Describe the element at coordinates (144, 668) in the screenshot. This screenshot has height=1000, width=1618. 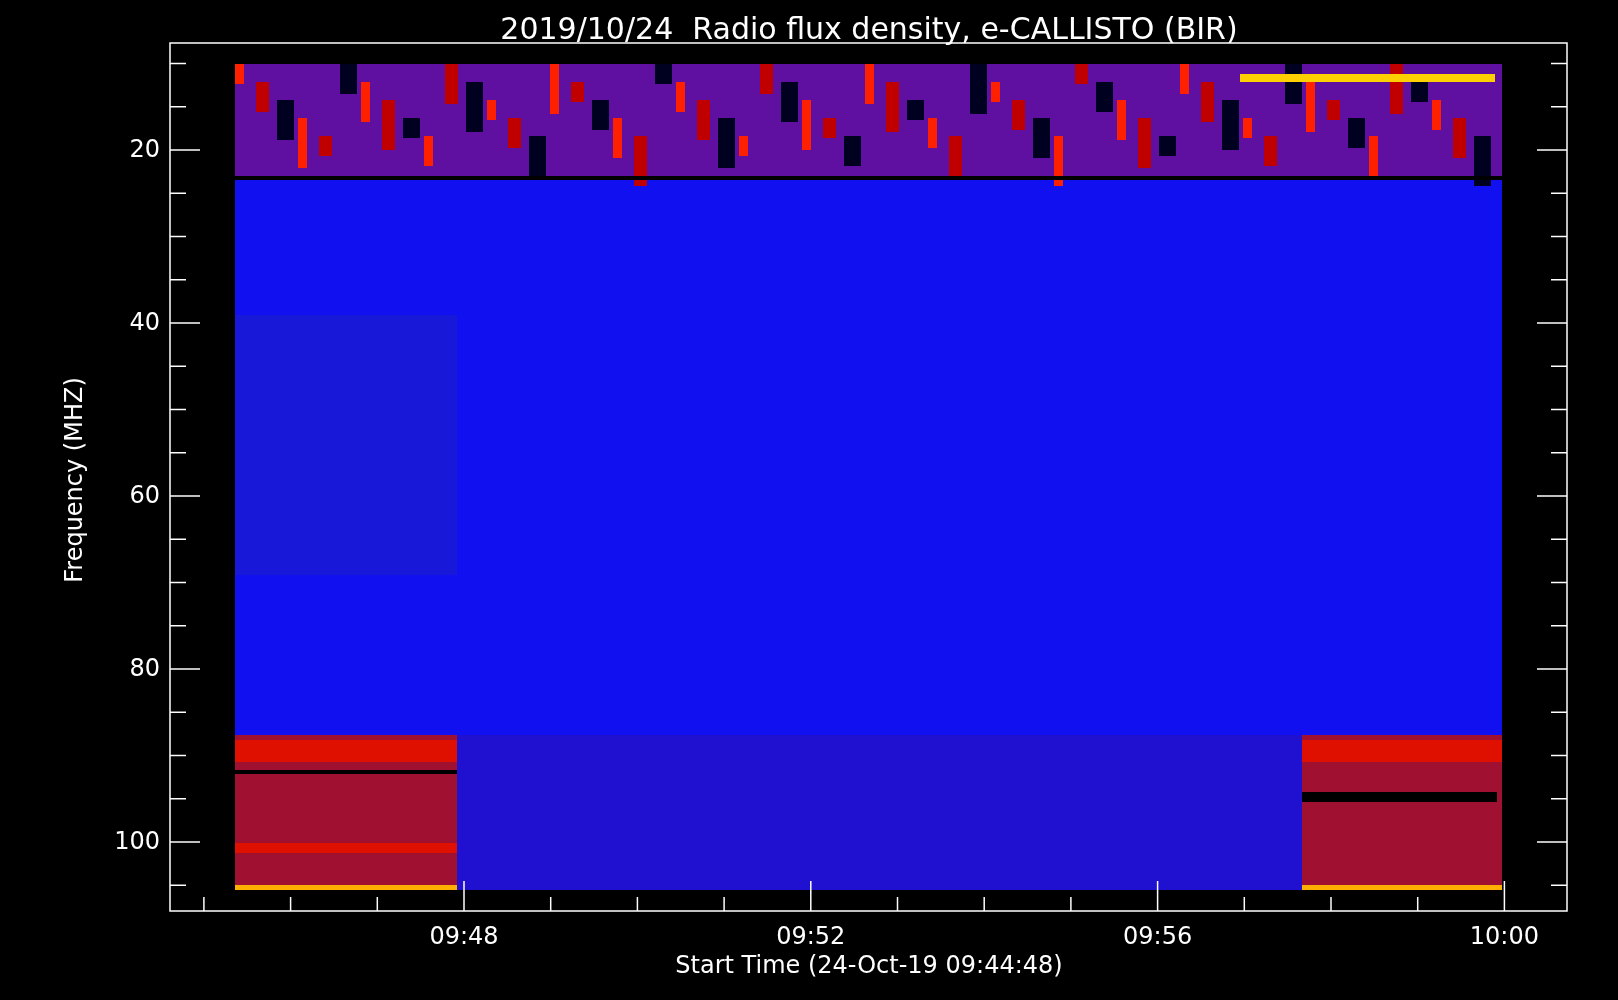
I see `y-tick-label: 80` at that location.